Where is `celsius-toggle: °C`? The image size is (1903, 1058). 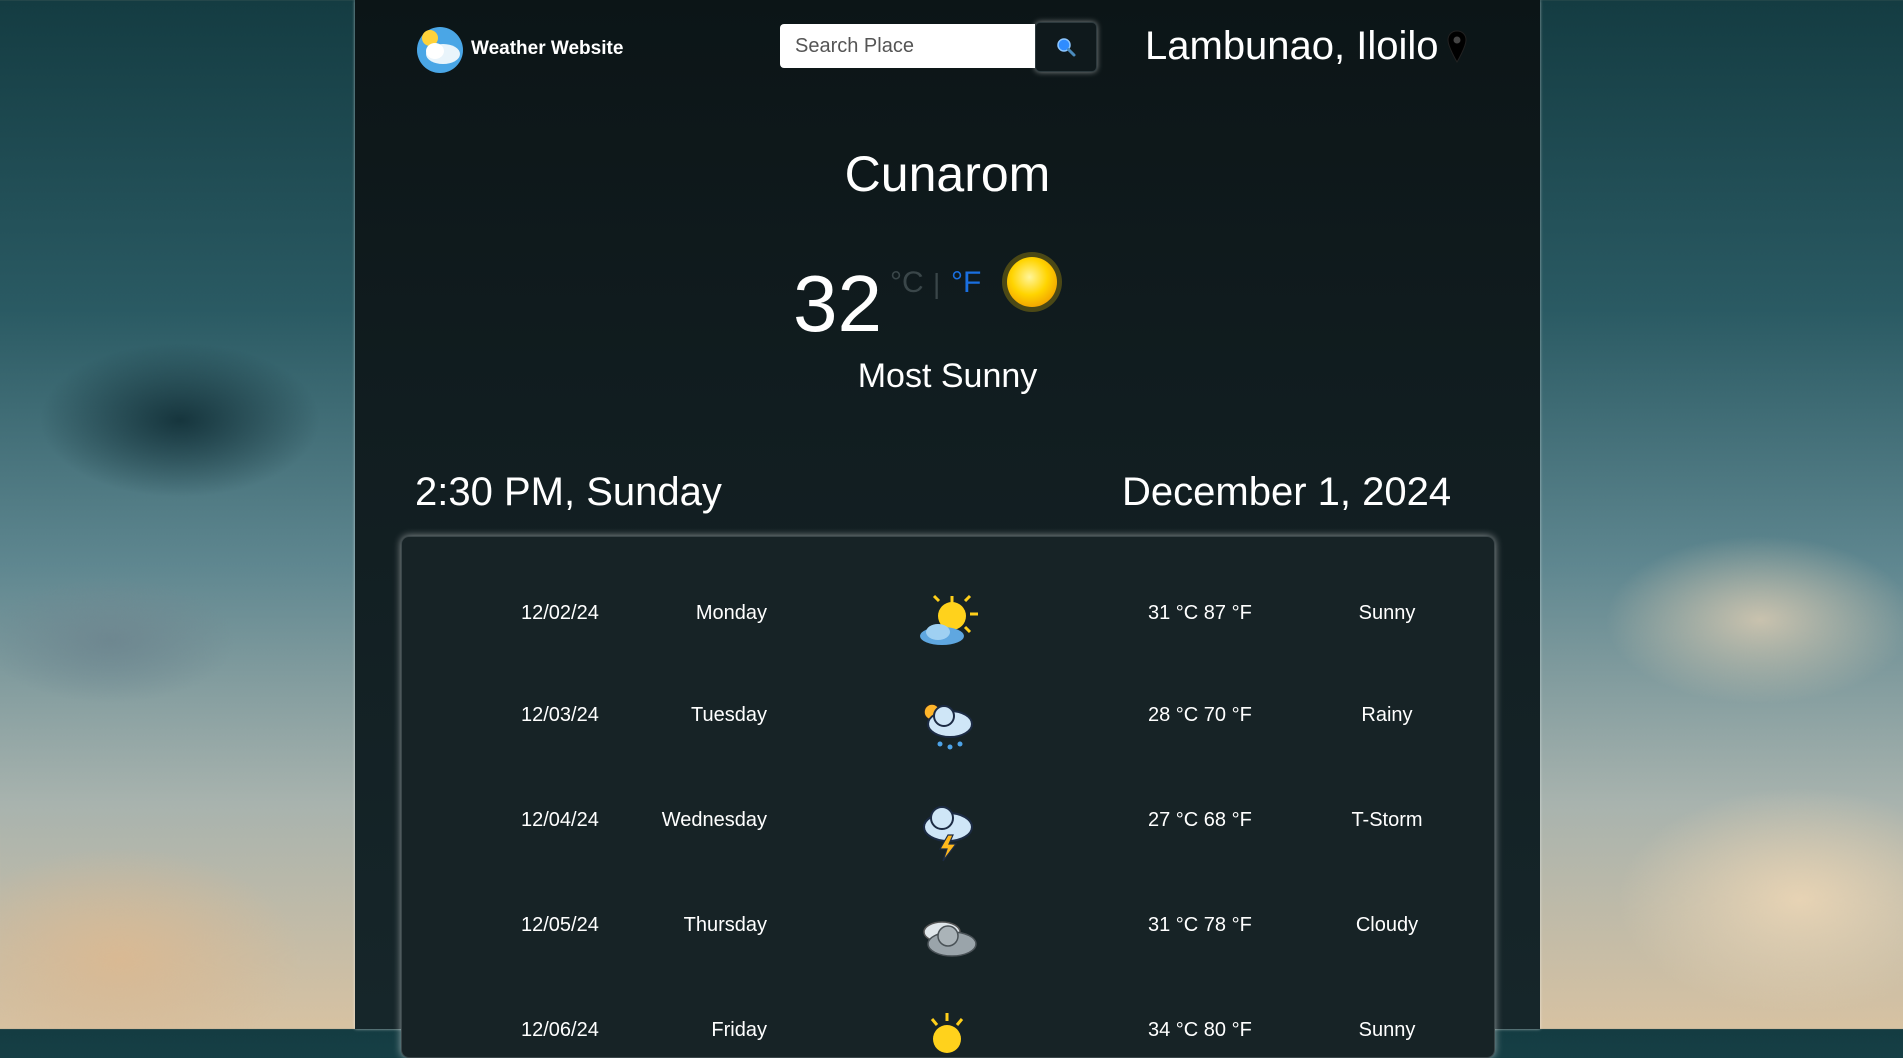
celsius-toggle: °C is located at coordinates (907, 283).